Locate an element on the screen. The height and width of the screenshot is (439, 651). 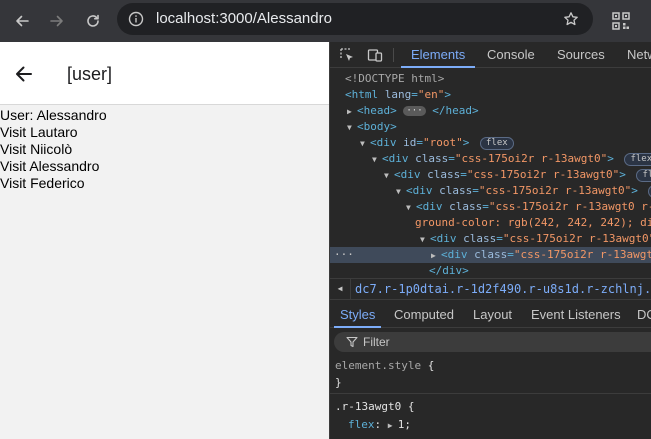
address-bar: localhost:3000/Alessandro is located at coordinates (355, 19).